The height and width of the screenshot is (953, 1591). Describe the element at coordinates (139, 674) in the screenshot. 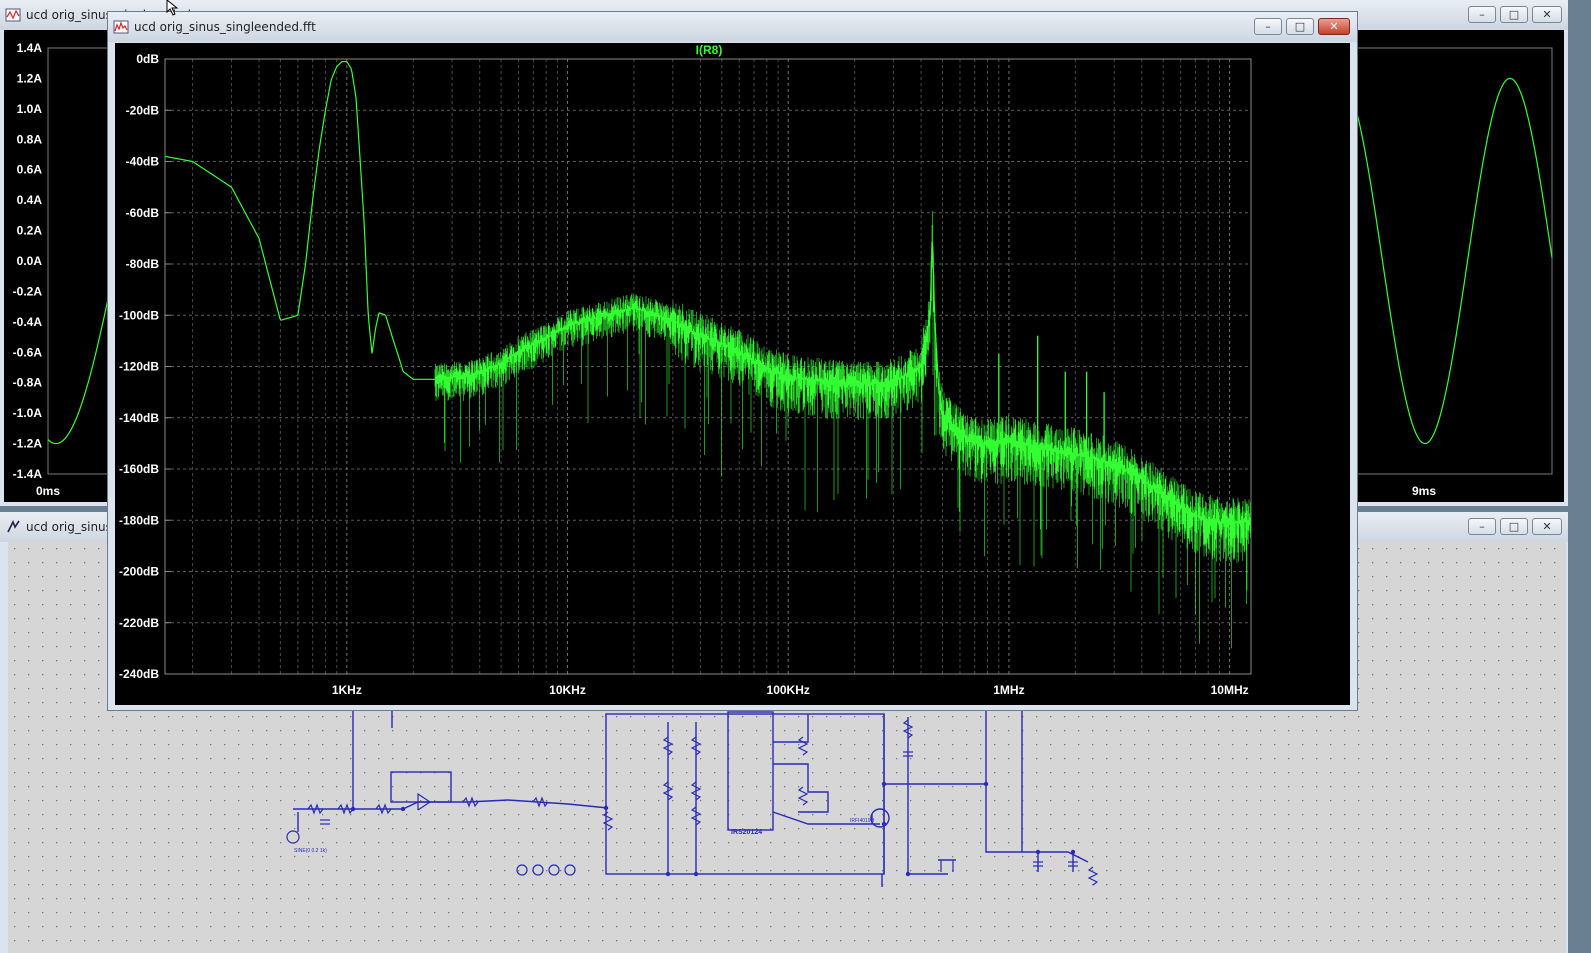

I see `fft-y-tick-label: -240dB` at that location.